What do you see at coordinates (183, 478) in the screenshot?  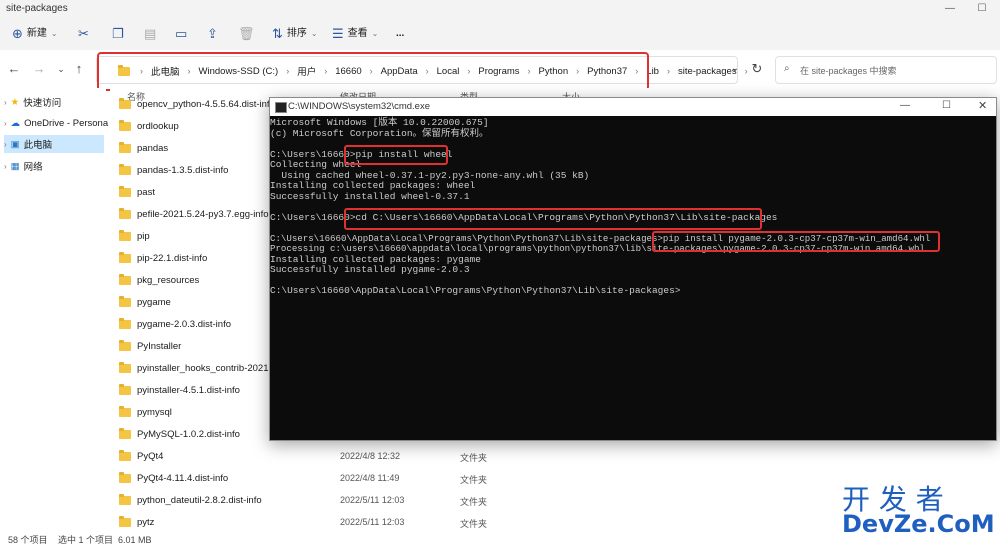 I see `file-name: PyQt4-4.11.4.dist-info` at bounding box center [183, 478].